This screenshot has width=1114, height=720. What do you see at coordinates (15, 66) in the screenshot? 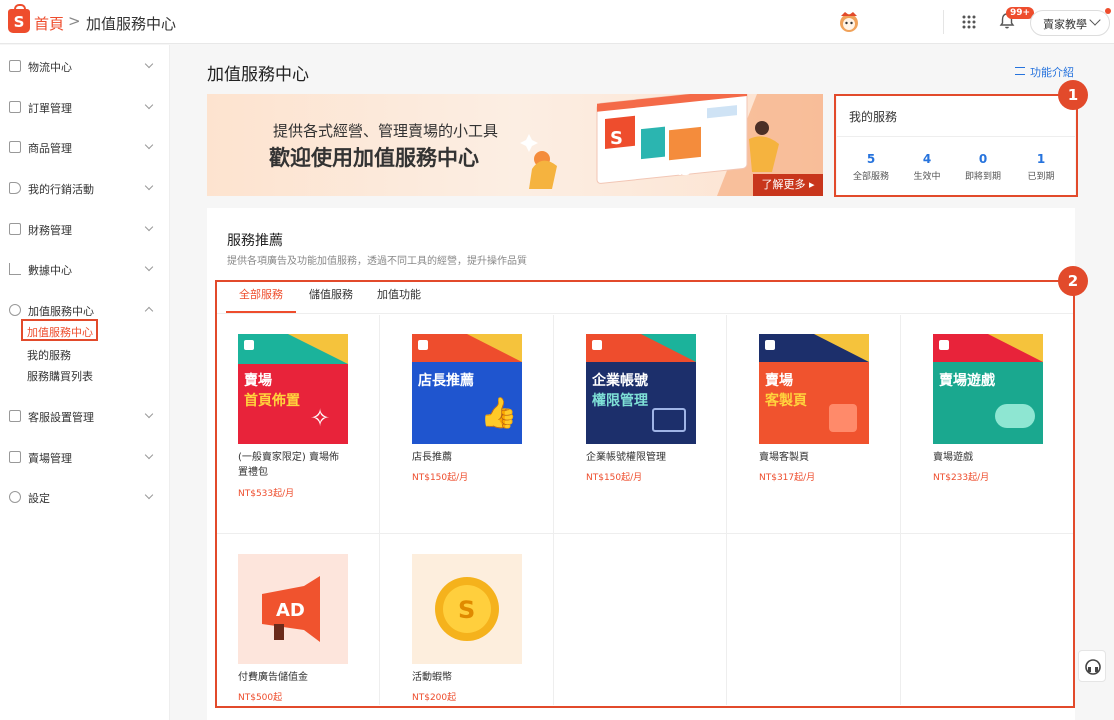
I see `truck-icon` at bounding box center [15, 66].